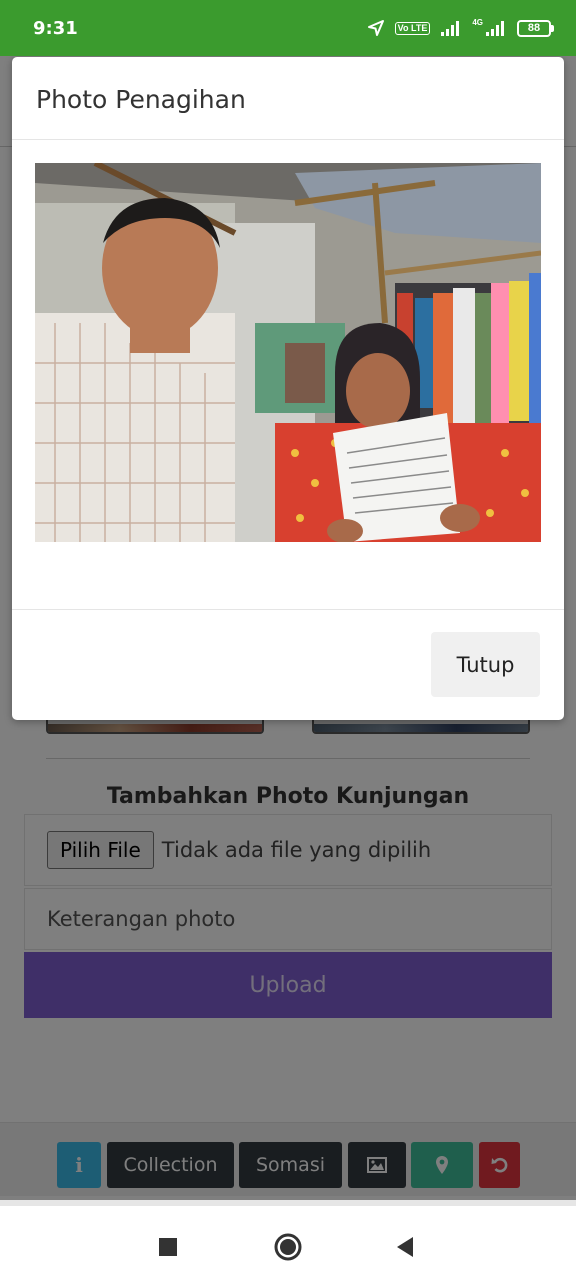  I want to click on status-time: 9:31, so click(55, 28).